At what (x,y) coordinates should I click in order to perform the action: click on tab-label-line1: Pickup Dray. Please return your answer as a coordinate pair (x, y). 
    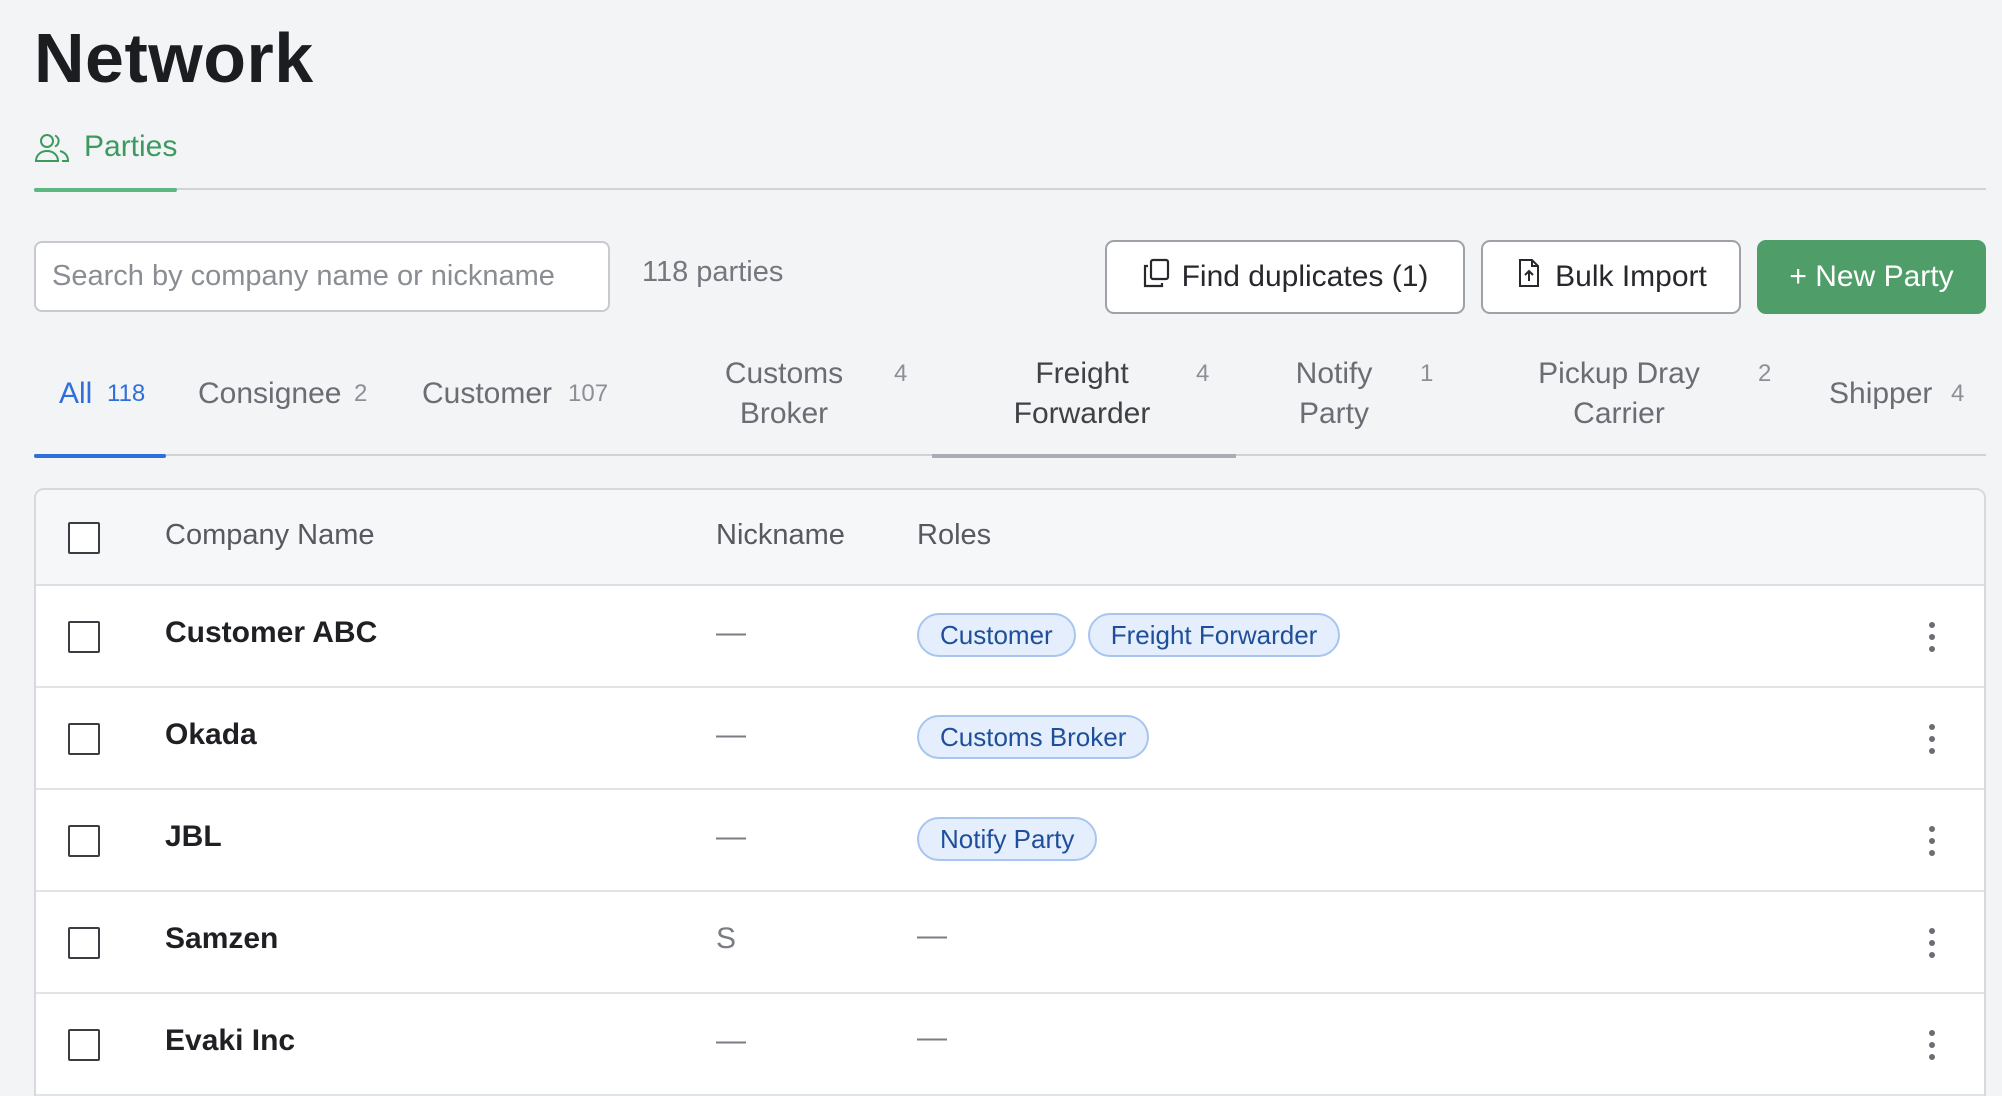
    Looking at the image, I should click on (1619, 373).